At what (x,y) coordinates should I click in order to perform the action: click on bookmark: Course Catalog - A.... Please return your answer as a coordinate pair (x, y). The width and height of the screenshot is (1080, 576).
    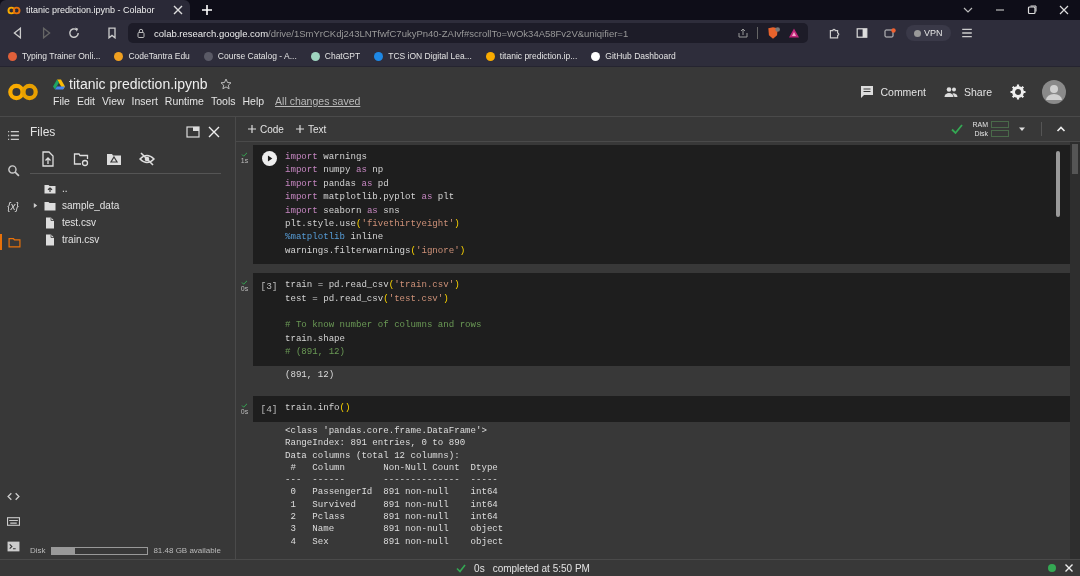
    Looking at the image, I should click on (250, 56).